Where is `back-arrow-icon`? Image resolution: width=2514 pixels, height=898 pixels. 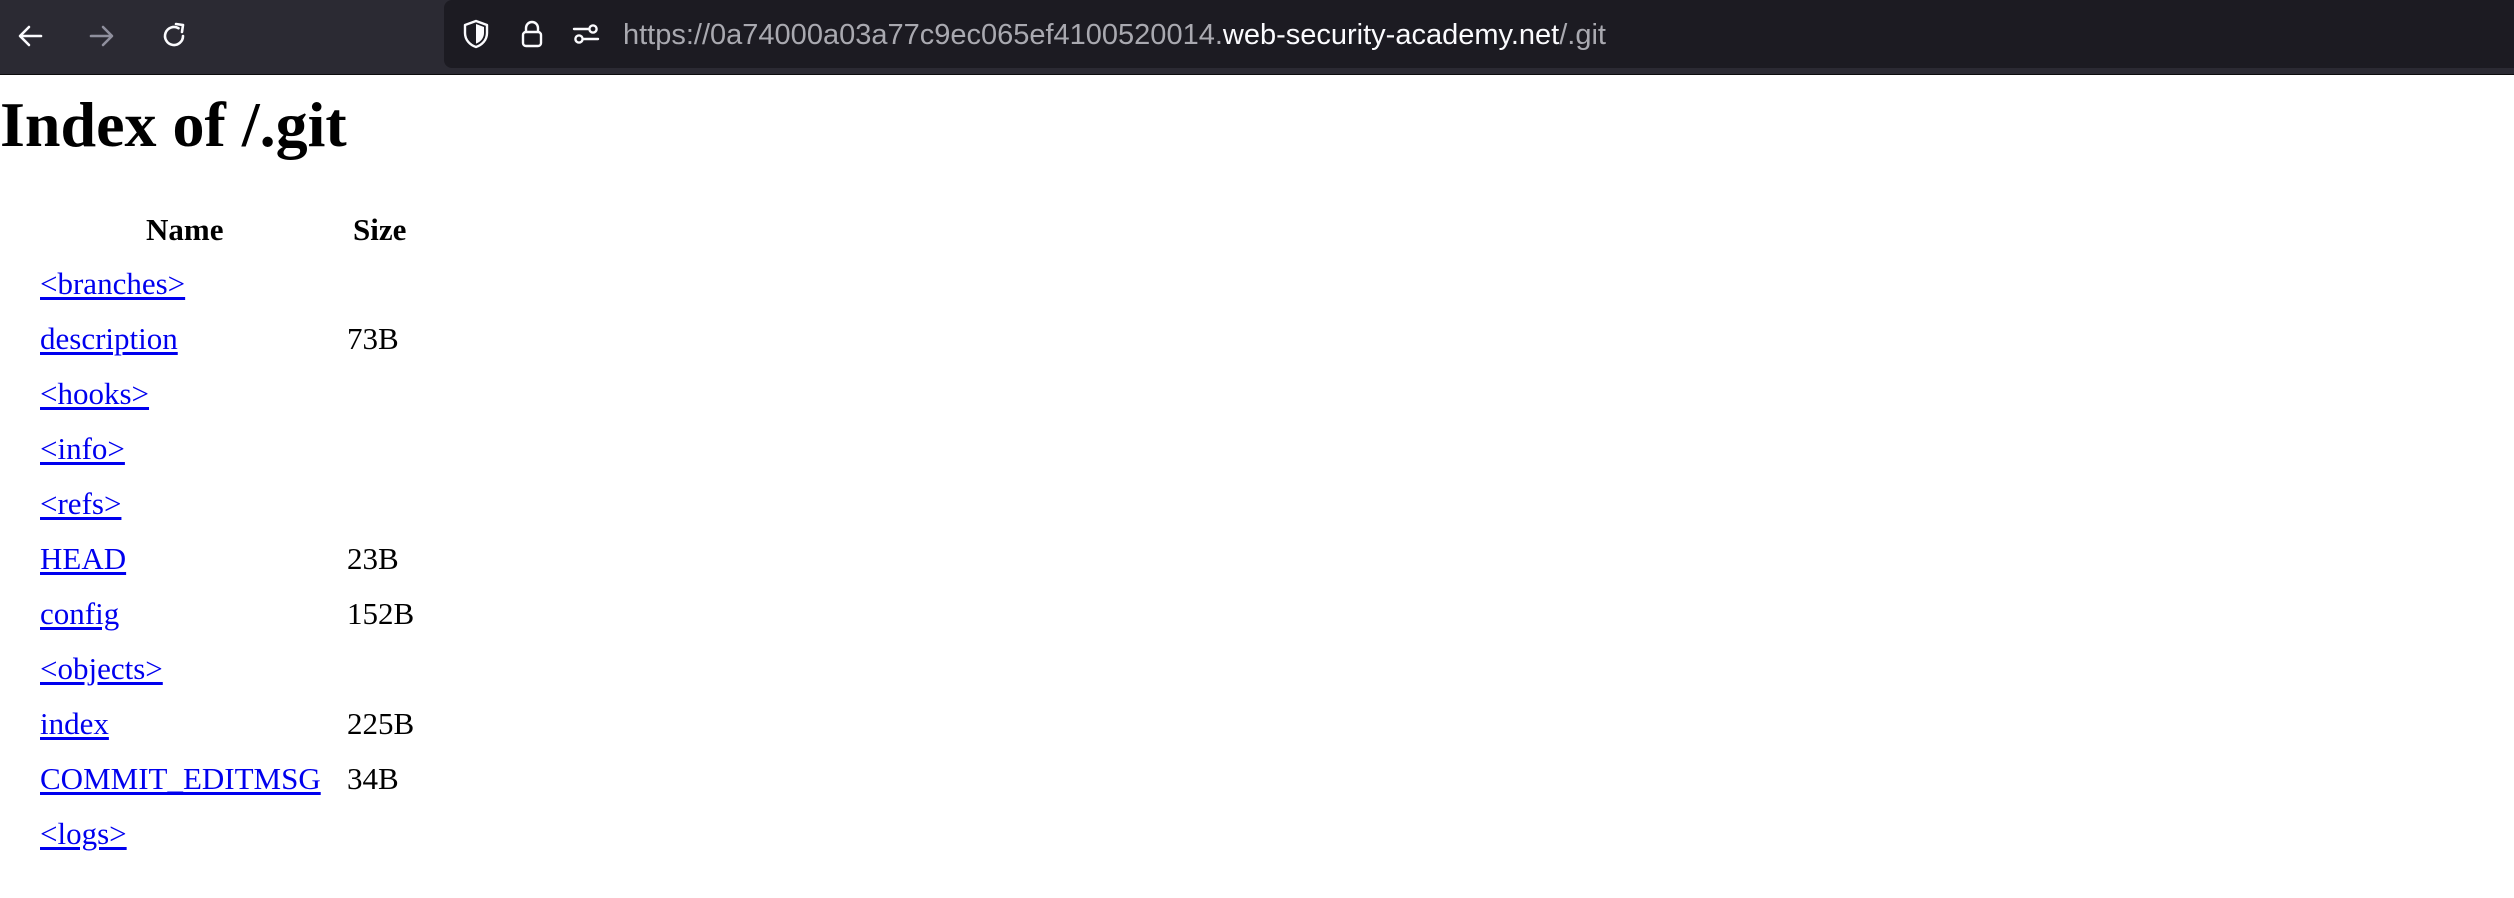
back-arrow-icon is located at coordinates (30, 36).